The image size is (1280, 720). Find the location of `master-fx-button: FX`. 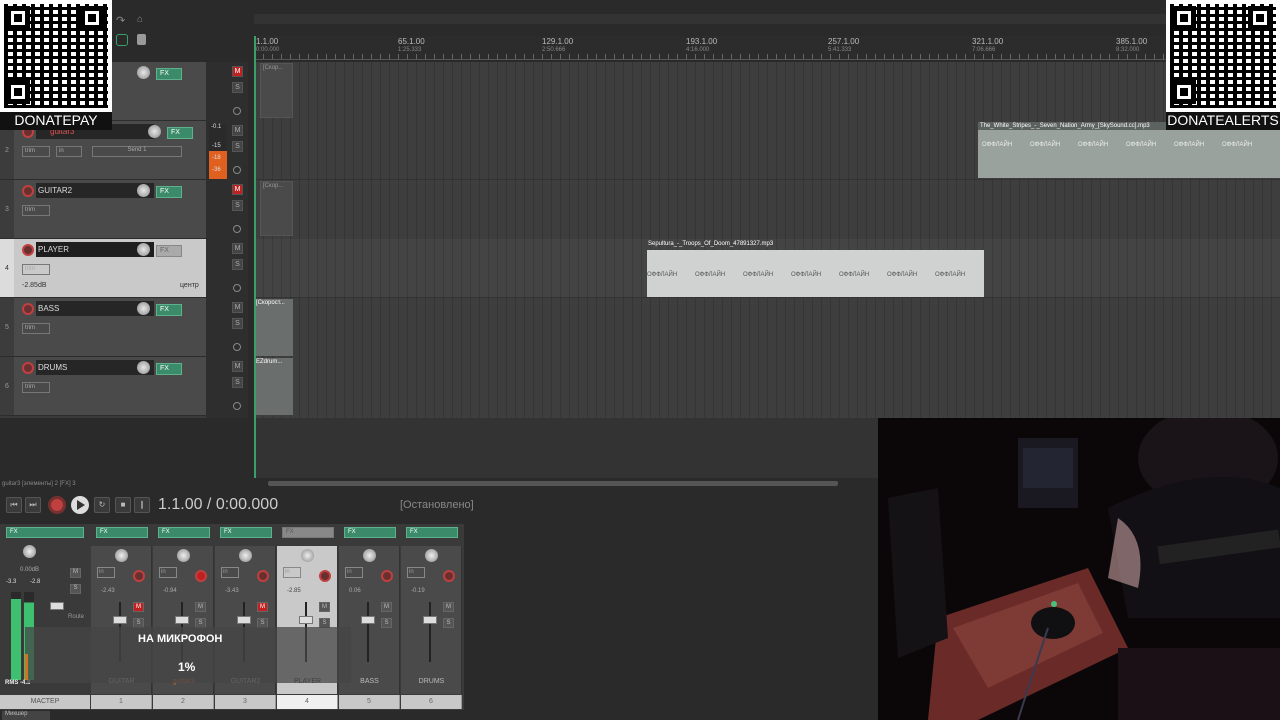

master-fx-button: FX is located at coordinates (45, 532).